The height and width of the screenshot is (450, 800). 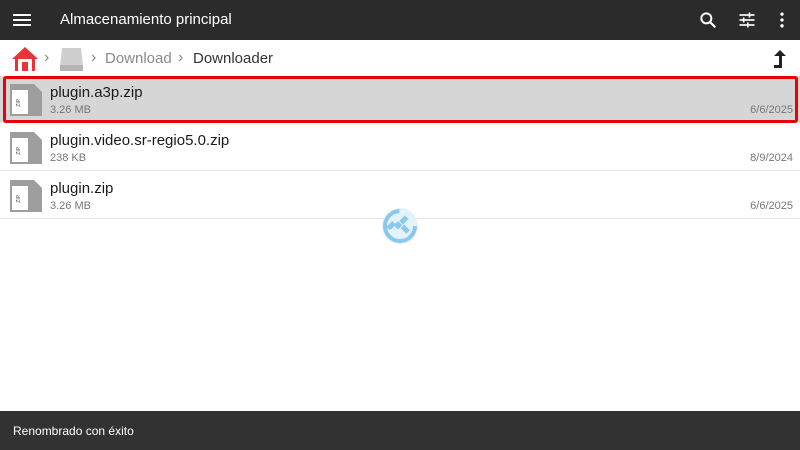 What do you see at coordinates (771, 158) in the screenshot?
I see `file-date: 8/9/2024` at bounding box center [771, 158].